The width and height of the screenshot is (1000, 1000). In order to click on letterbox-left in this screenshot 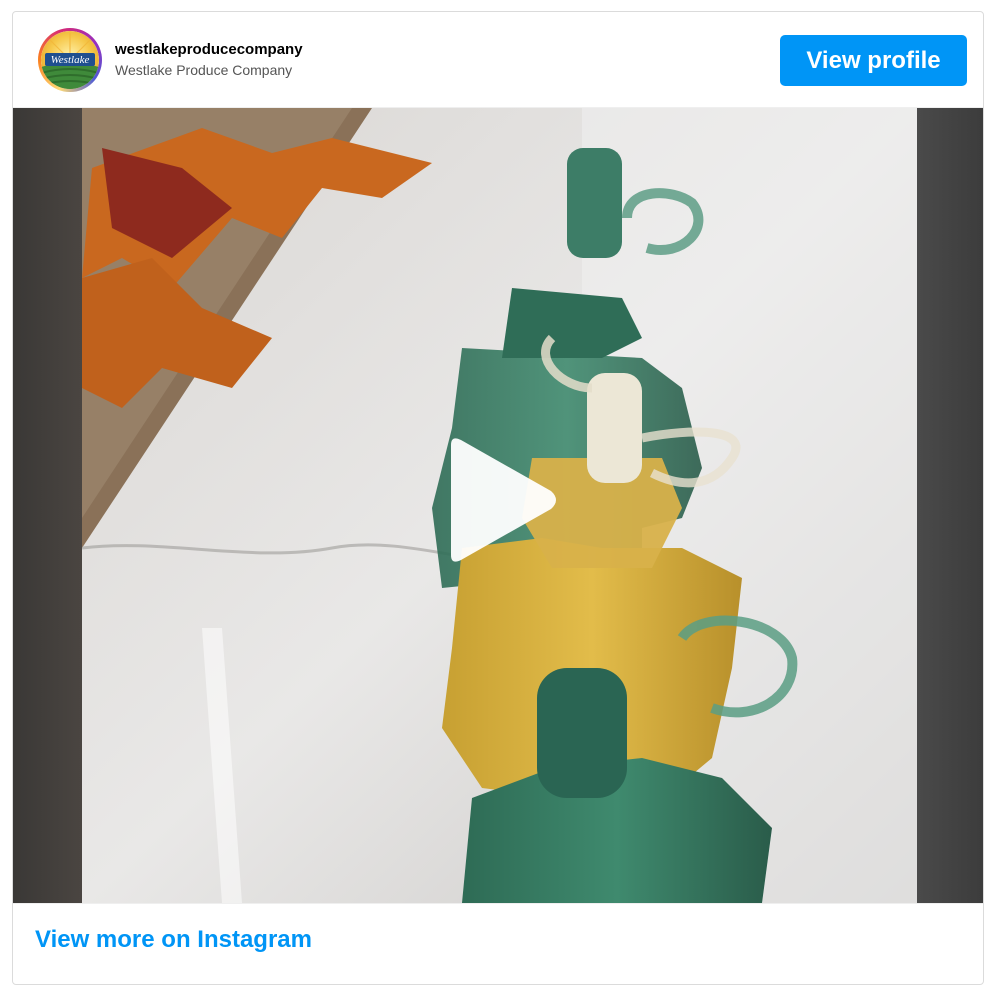, I will do `click(47, 505)`.